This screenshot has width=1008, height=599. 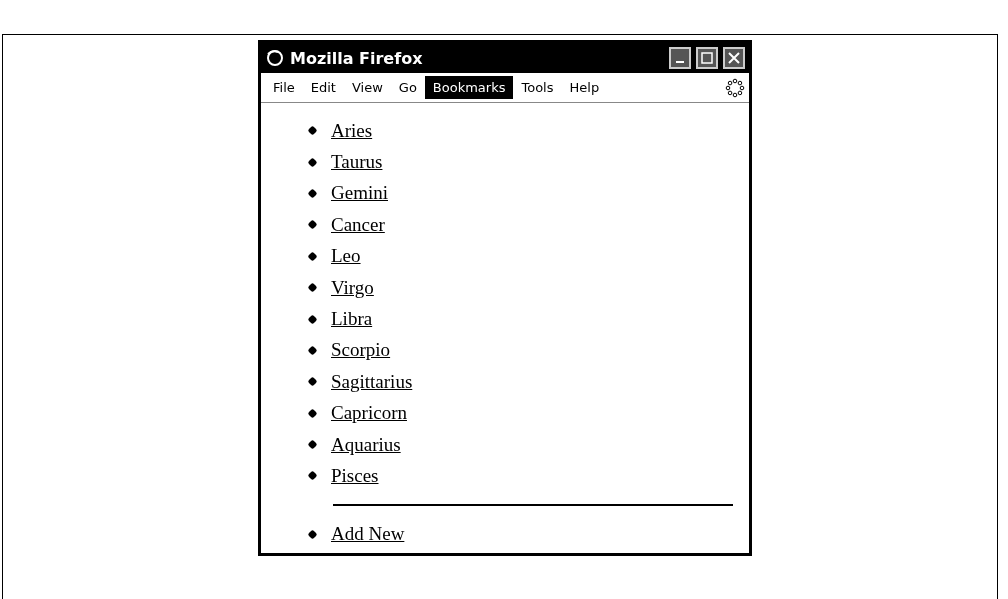 What do you see at coordinates (366, 444) in the screenshot?
I see `bookmark-link: Aquarius` at bounding box center [366, 444].